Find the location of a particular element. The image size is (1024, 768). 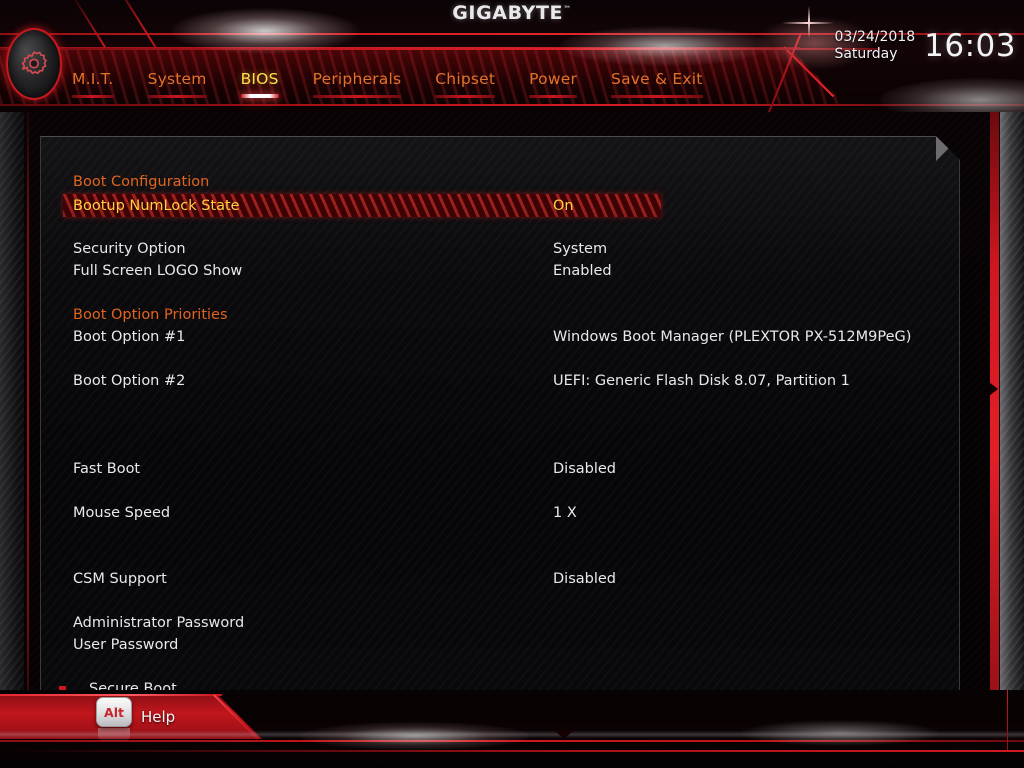

setting-label: Boot Option Priorities is located at coordinates (150, 315).